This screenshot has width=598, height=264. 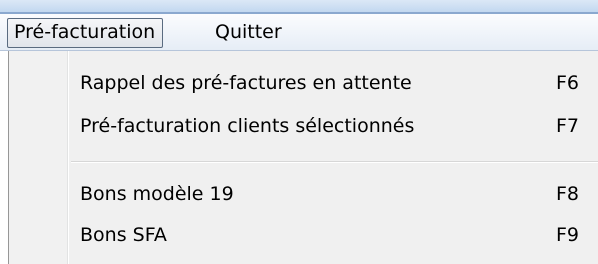 What do you see at coordinates (568, 126) in the screenshot?
I see `menu-item-shortcut: F7` at bounding box center [568, 126].